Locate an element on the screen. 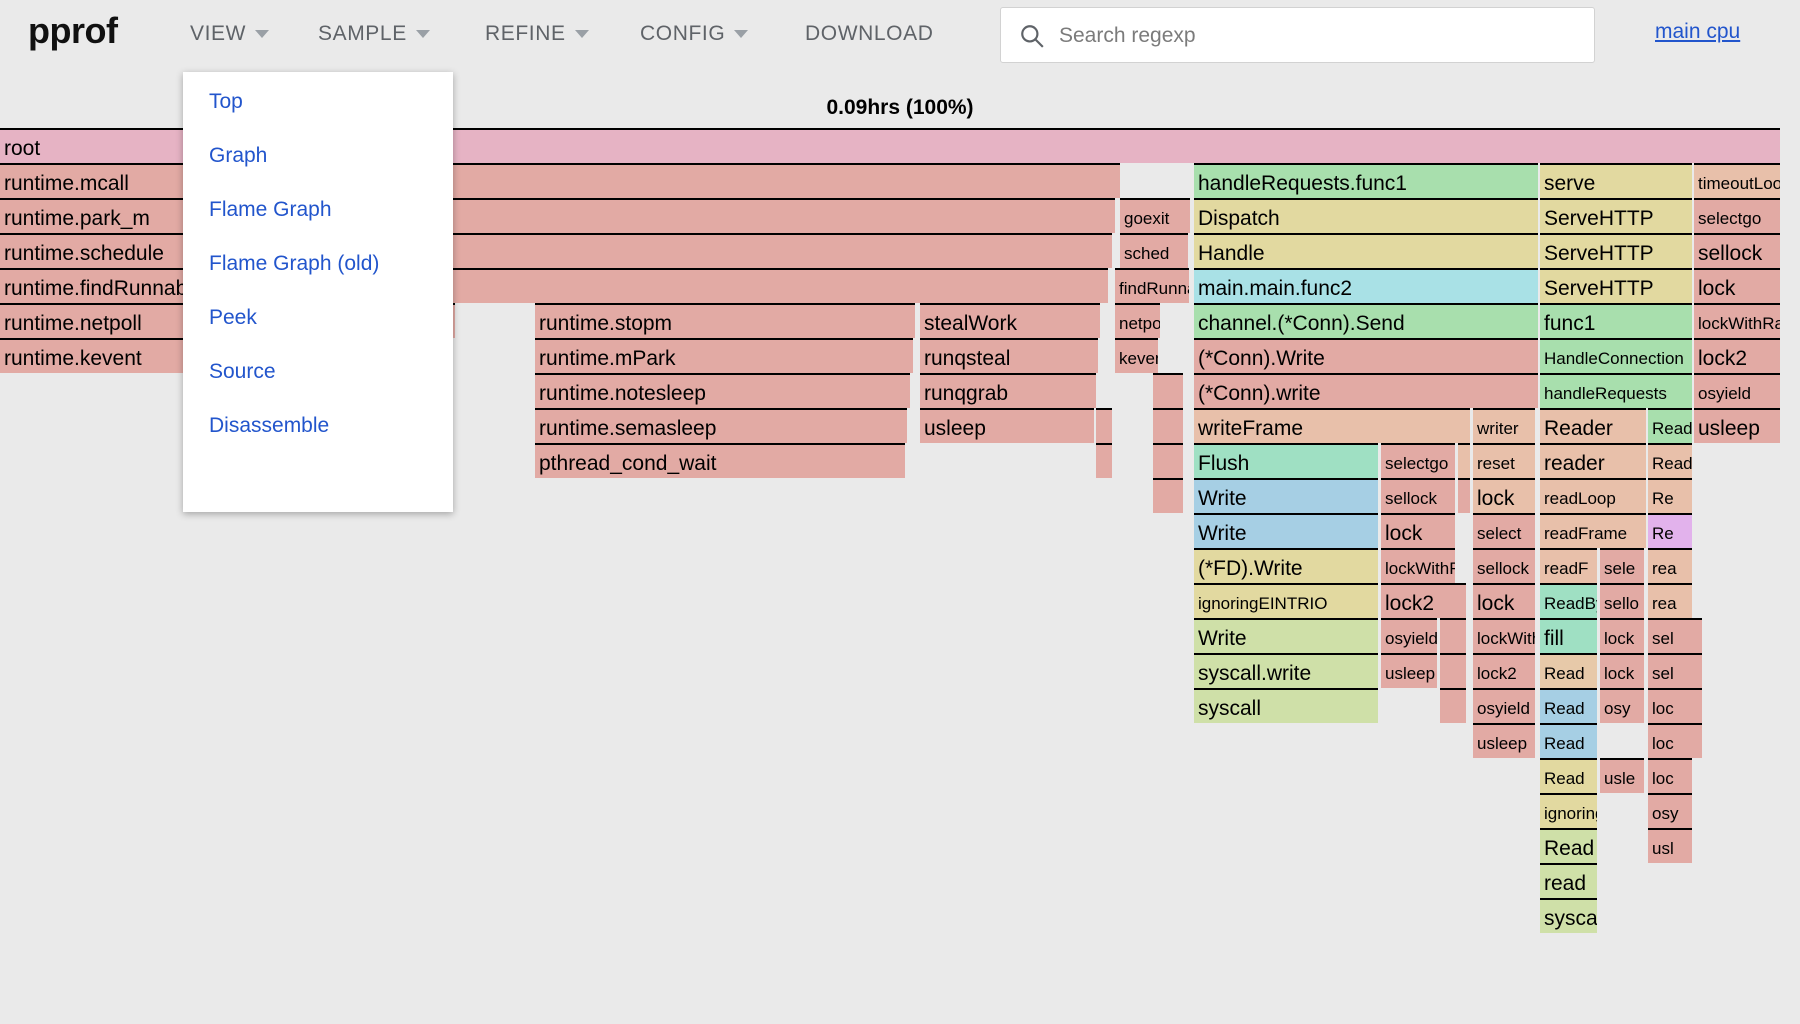 The width and height of the screenshot is (1800, 1024). flame-frame: fill is located at coordinates (1568, 635).